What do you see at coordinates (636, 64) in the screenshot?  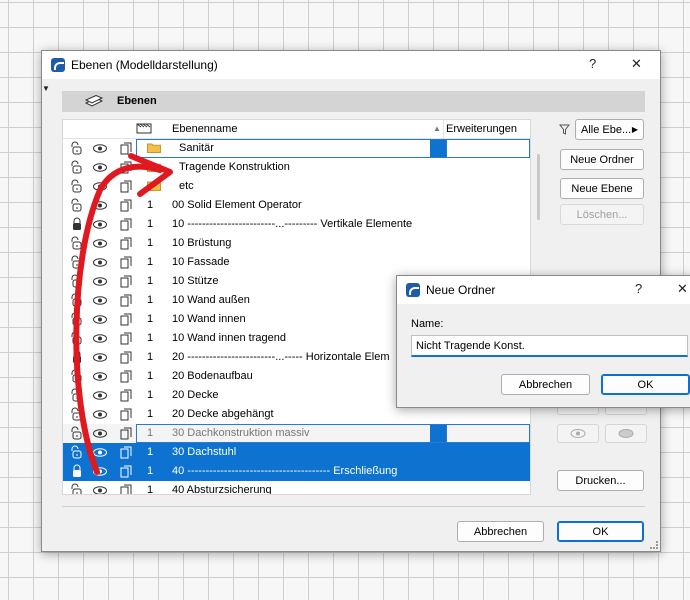 I see `close-button: ✕` at bounding box center [636, 64].